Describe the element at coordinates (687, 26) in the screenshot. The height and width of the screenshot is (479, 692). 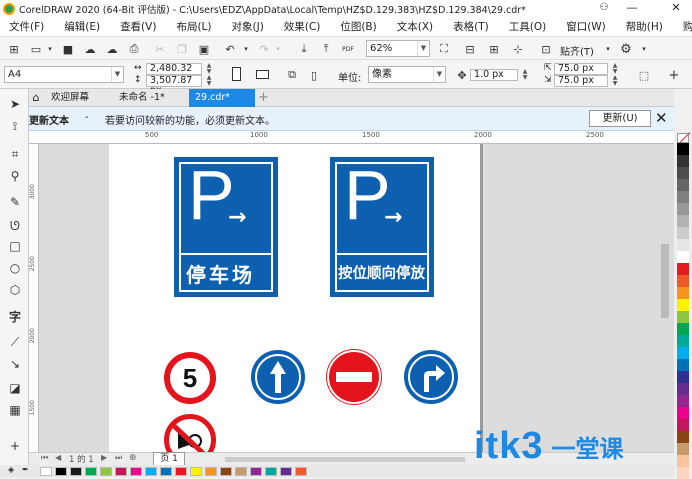
I see `menu-buy: 购买` at that location.